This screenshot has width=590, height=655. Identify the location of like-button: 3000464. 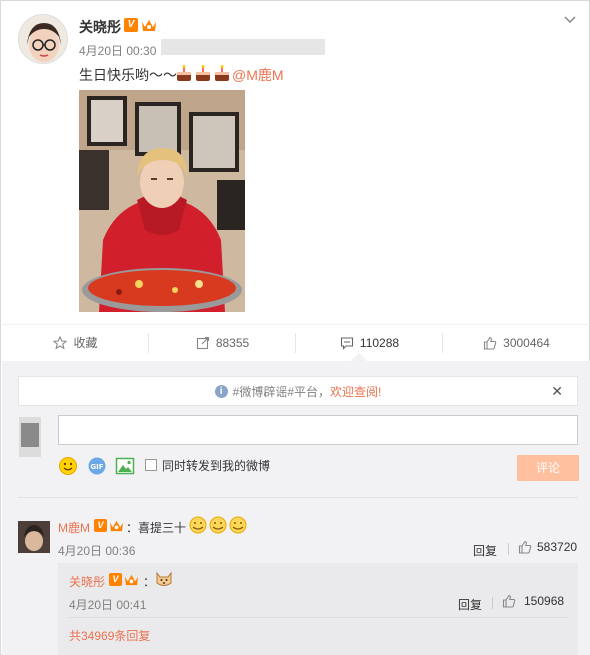
(516, 342).